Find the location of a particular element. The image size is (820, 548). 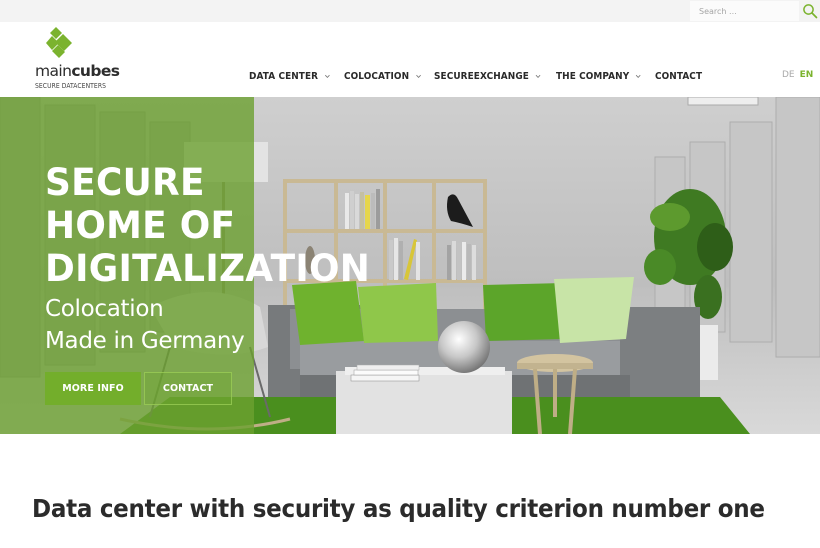

search-button is located at coordinates (810, 11).